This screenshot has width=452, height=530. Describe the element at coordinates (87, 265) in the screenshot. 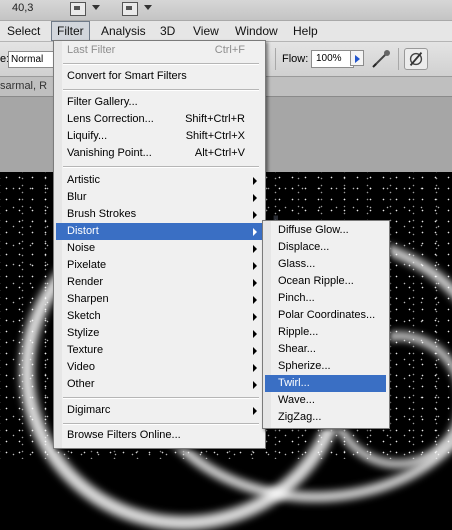

I see `item-label: Pixelate` at that location.